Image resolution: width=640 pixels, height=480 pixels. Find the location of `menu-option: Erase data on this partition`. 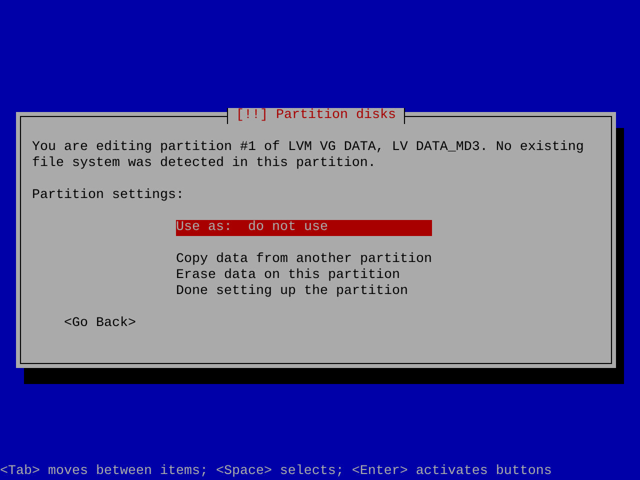

menu-option: Erase data on this partition is located at coordinates (304, 276).